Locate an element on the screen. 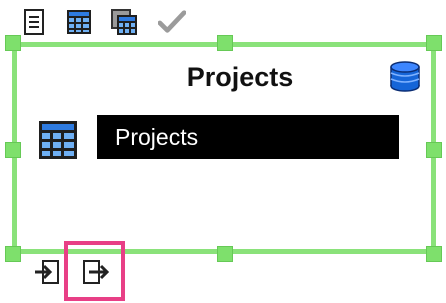 This screenshot has height=303, width=446. import-arrow-icon is located at coordinates (47, 272).